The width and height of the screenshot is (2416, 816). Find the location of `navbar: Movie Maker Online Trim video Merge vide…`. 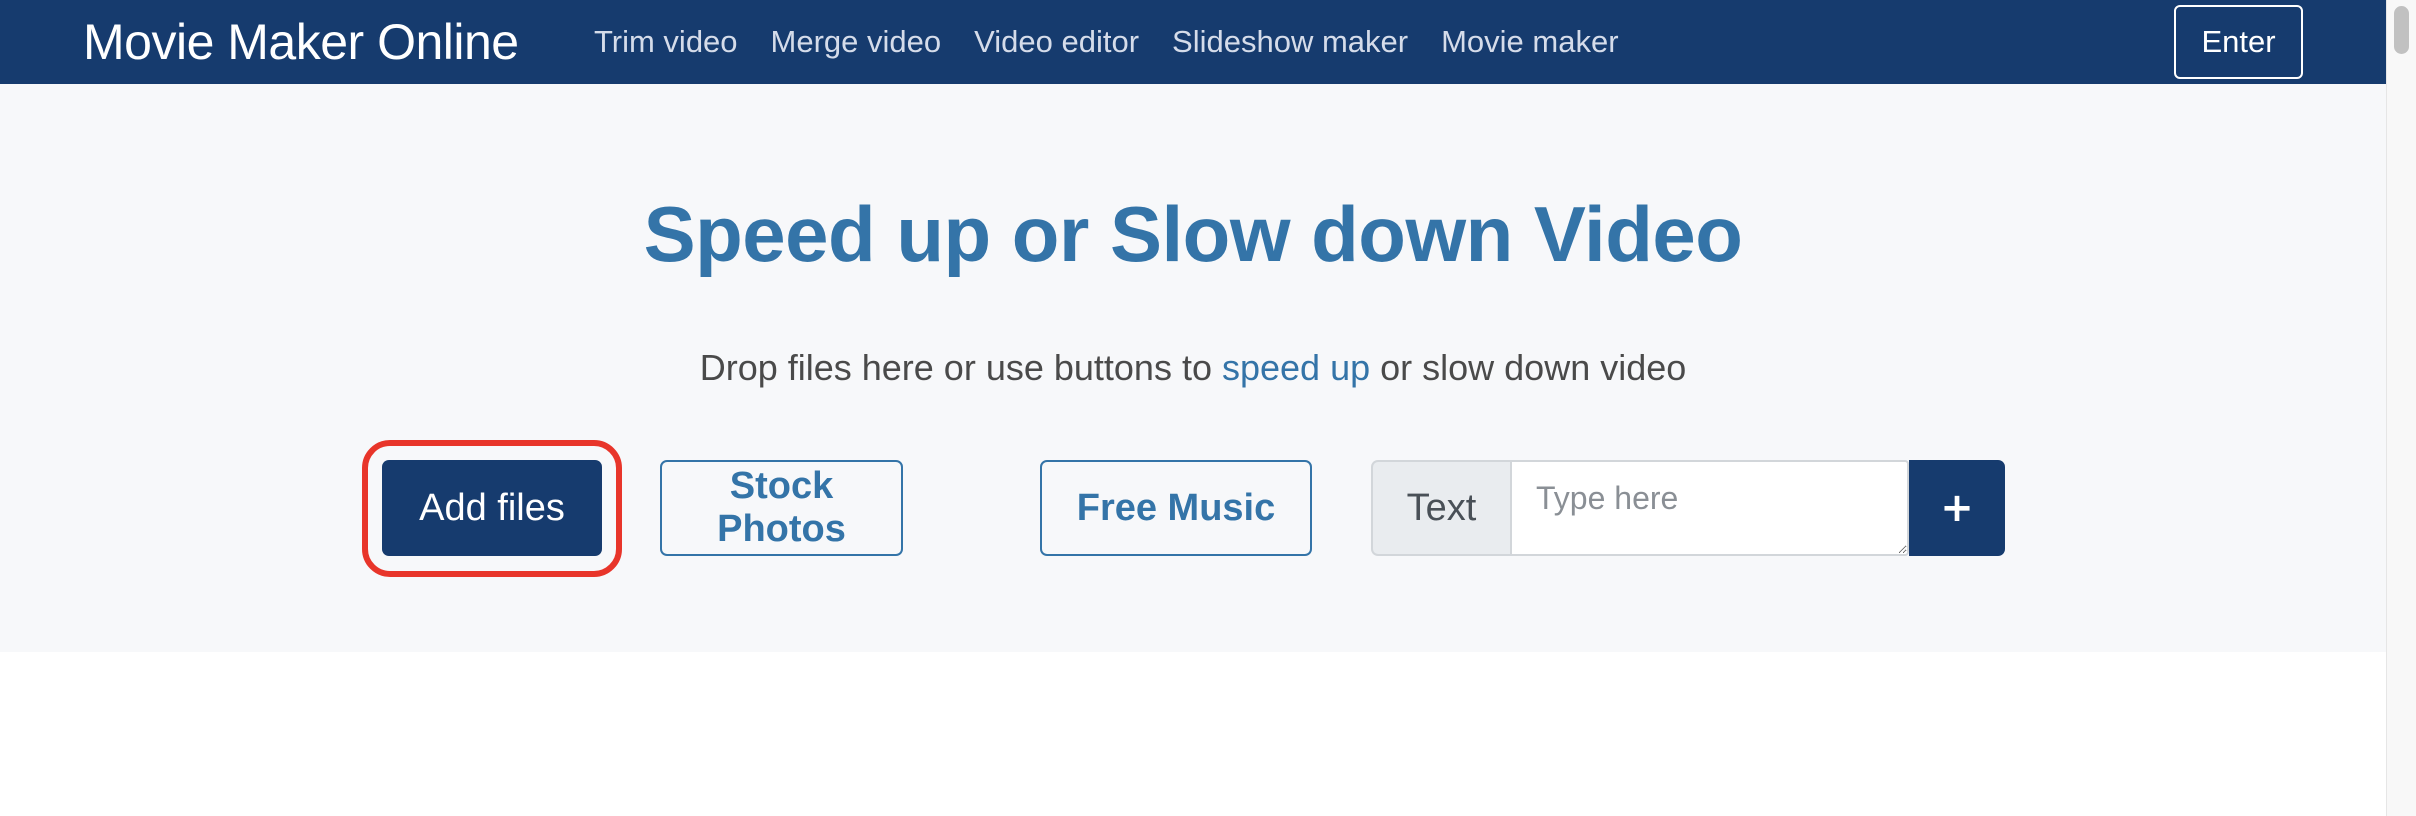

navbar: Movie Maker Online Trim video Merge vide… is located at coordinates (1193, 42).